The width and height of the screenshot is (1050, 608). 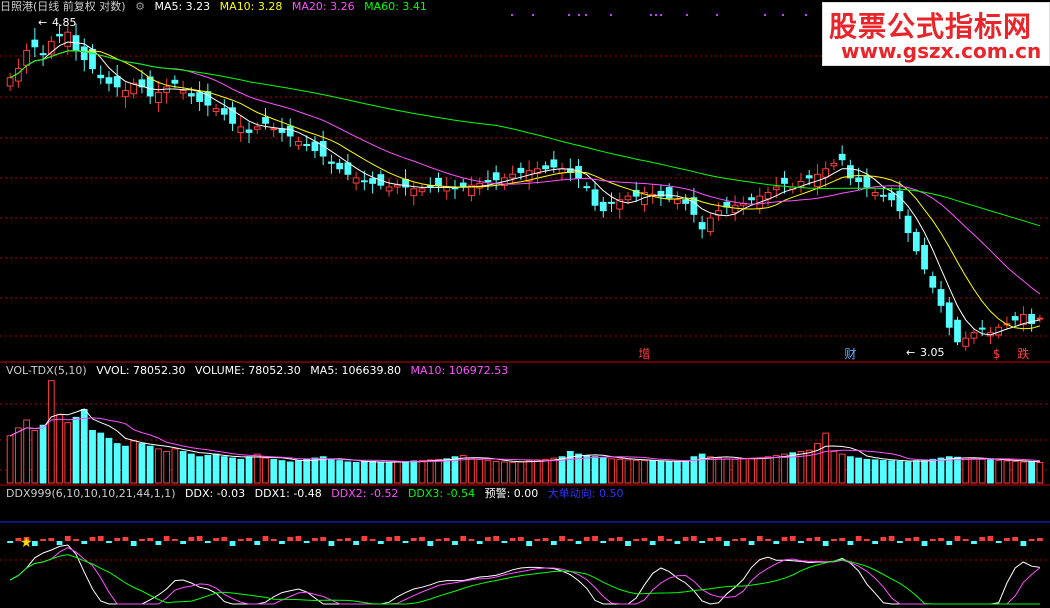 What do you see at coordinates (355, 370) in the screenshot?
I see `vol-ma5-value: MA5: 106639.80` at bounding box center [355, 370].